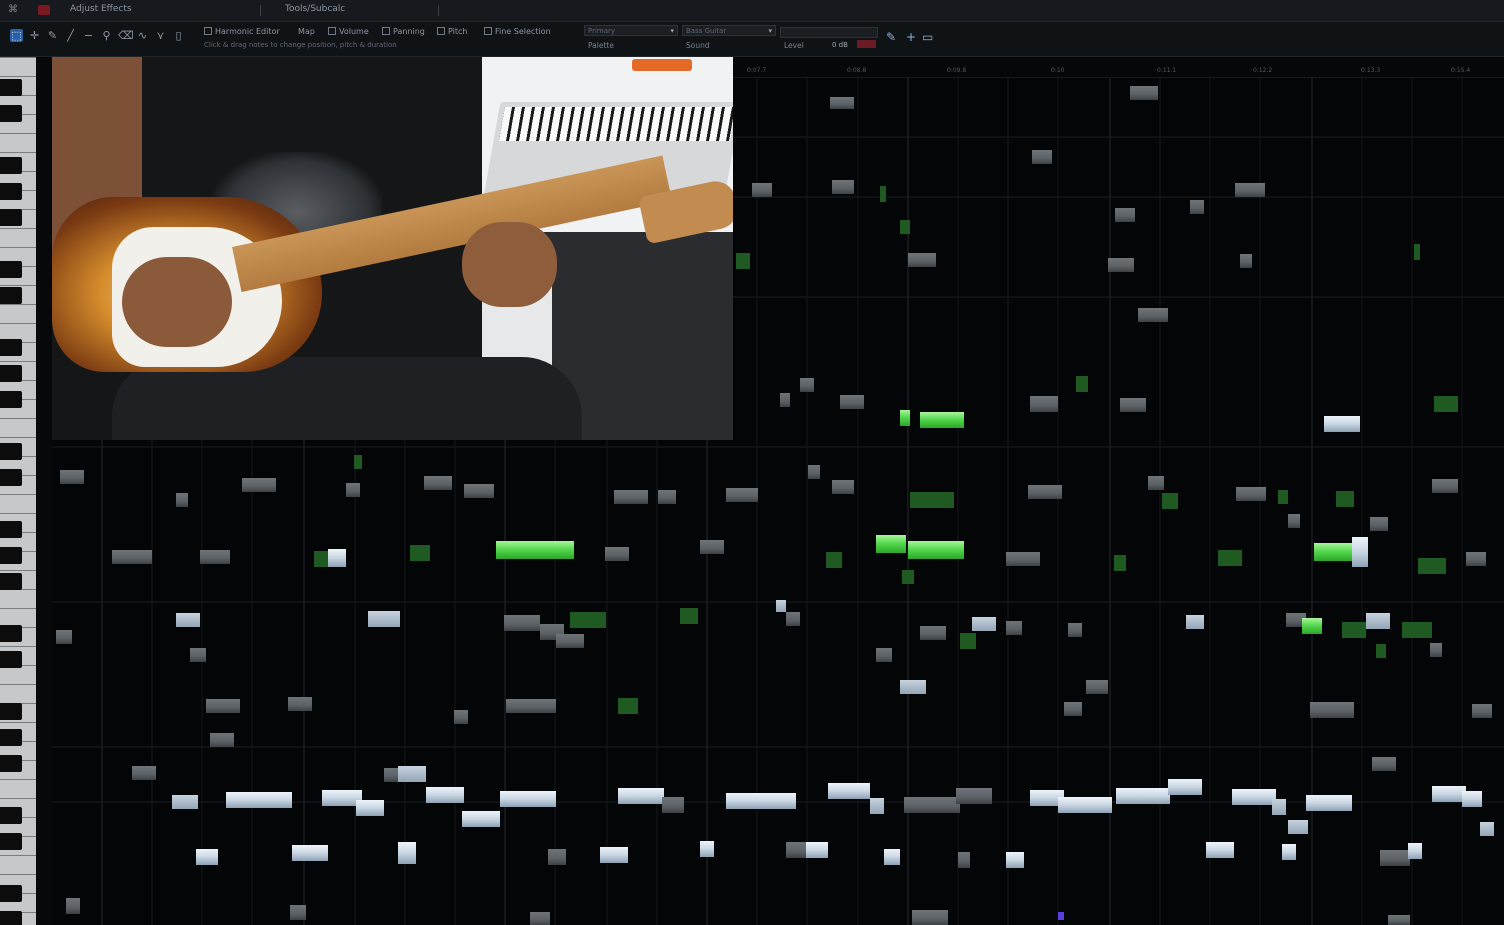 Image resolution: width=1504 pixels, height=925 pixels. I want to click on erase-tool-icon: ⌫, so click(126, 35).